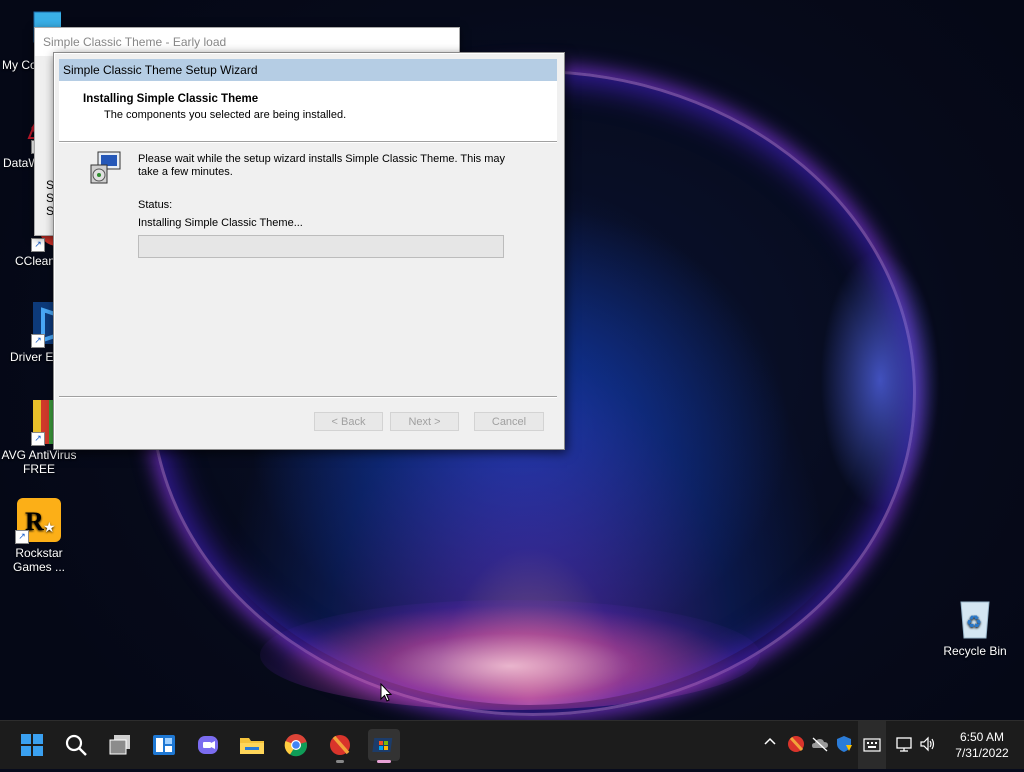  What do you see at coordinates (38, 521) in the screenshot?
I see `rockstar-icon: R ★ ↗` at bounding box center [38, 521].